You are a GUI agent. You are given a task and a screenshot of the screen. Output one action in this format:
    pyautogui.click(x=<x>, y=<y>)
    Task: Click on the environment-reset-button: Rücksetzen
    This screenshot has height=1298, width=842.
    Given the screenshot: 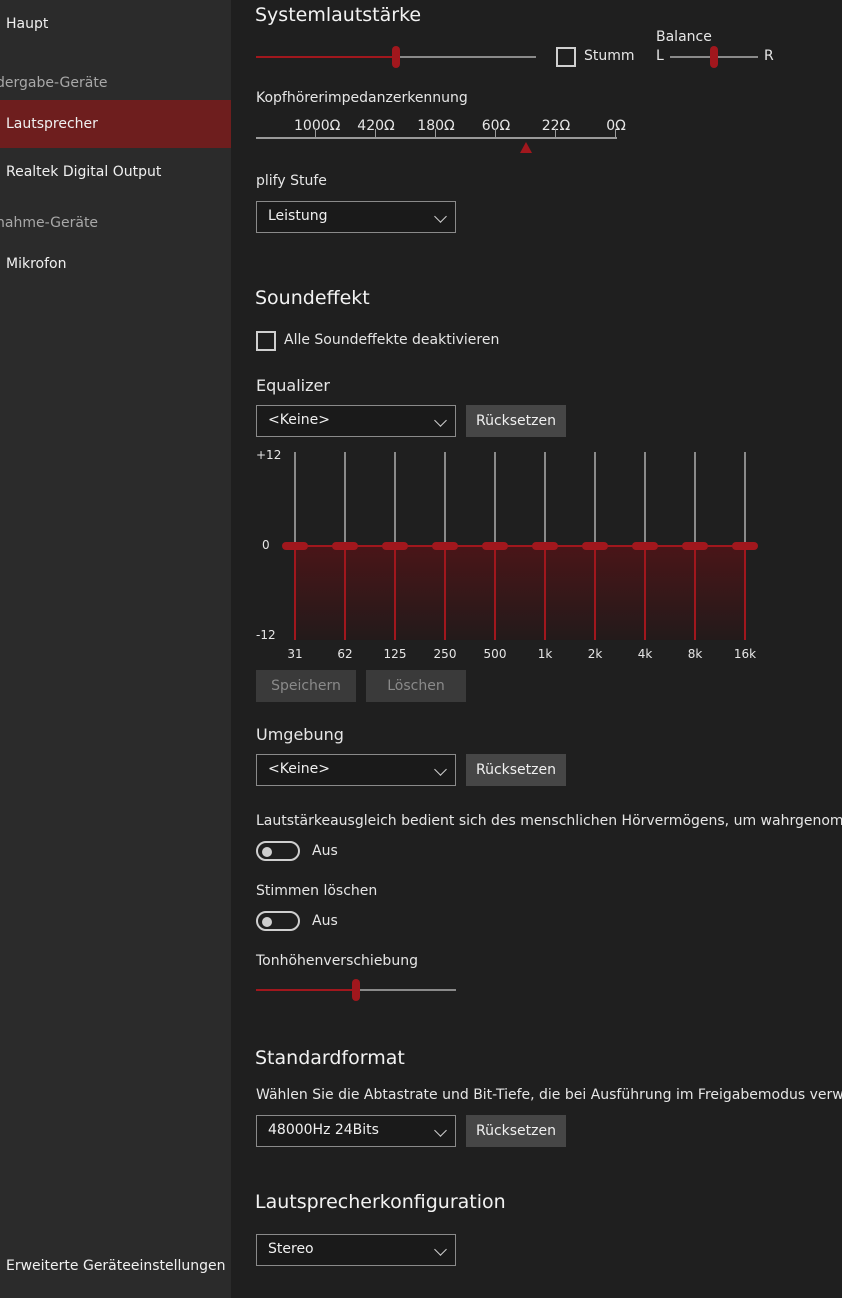 What is the action you would take?
    pyautogui.click(x=516, y=770)
    